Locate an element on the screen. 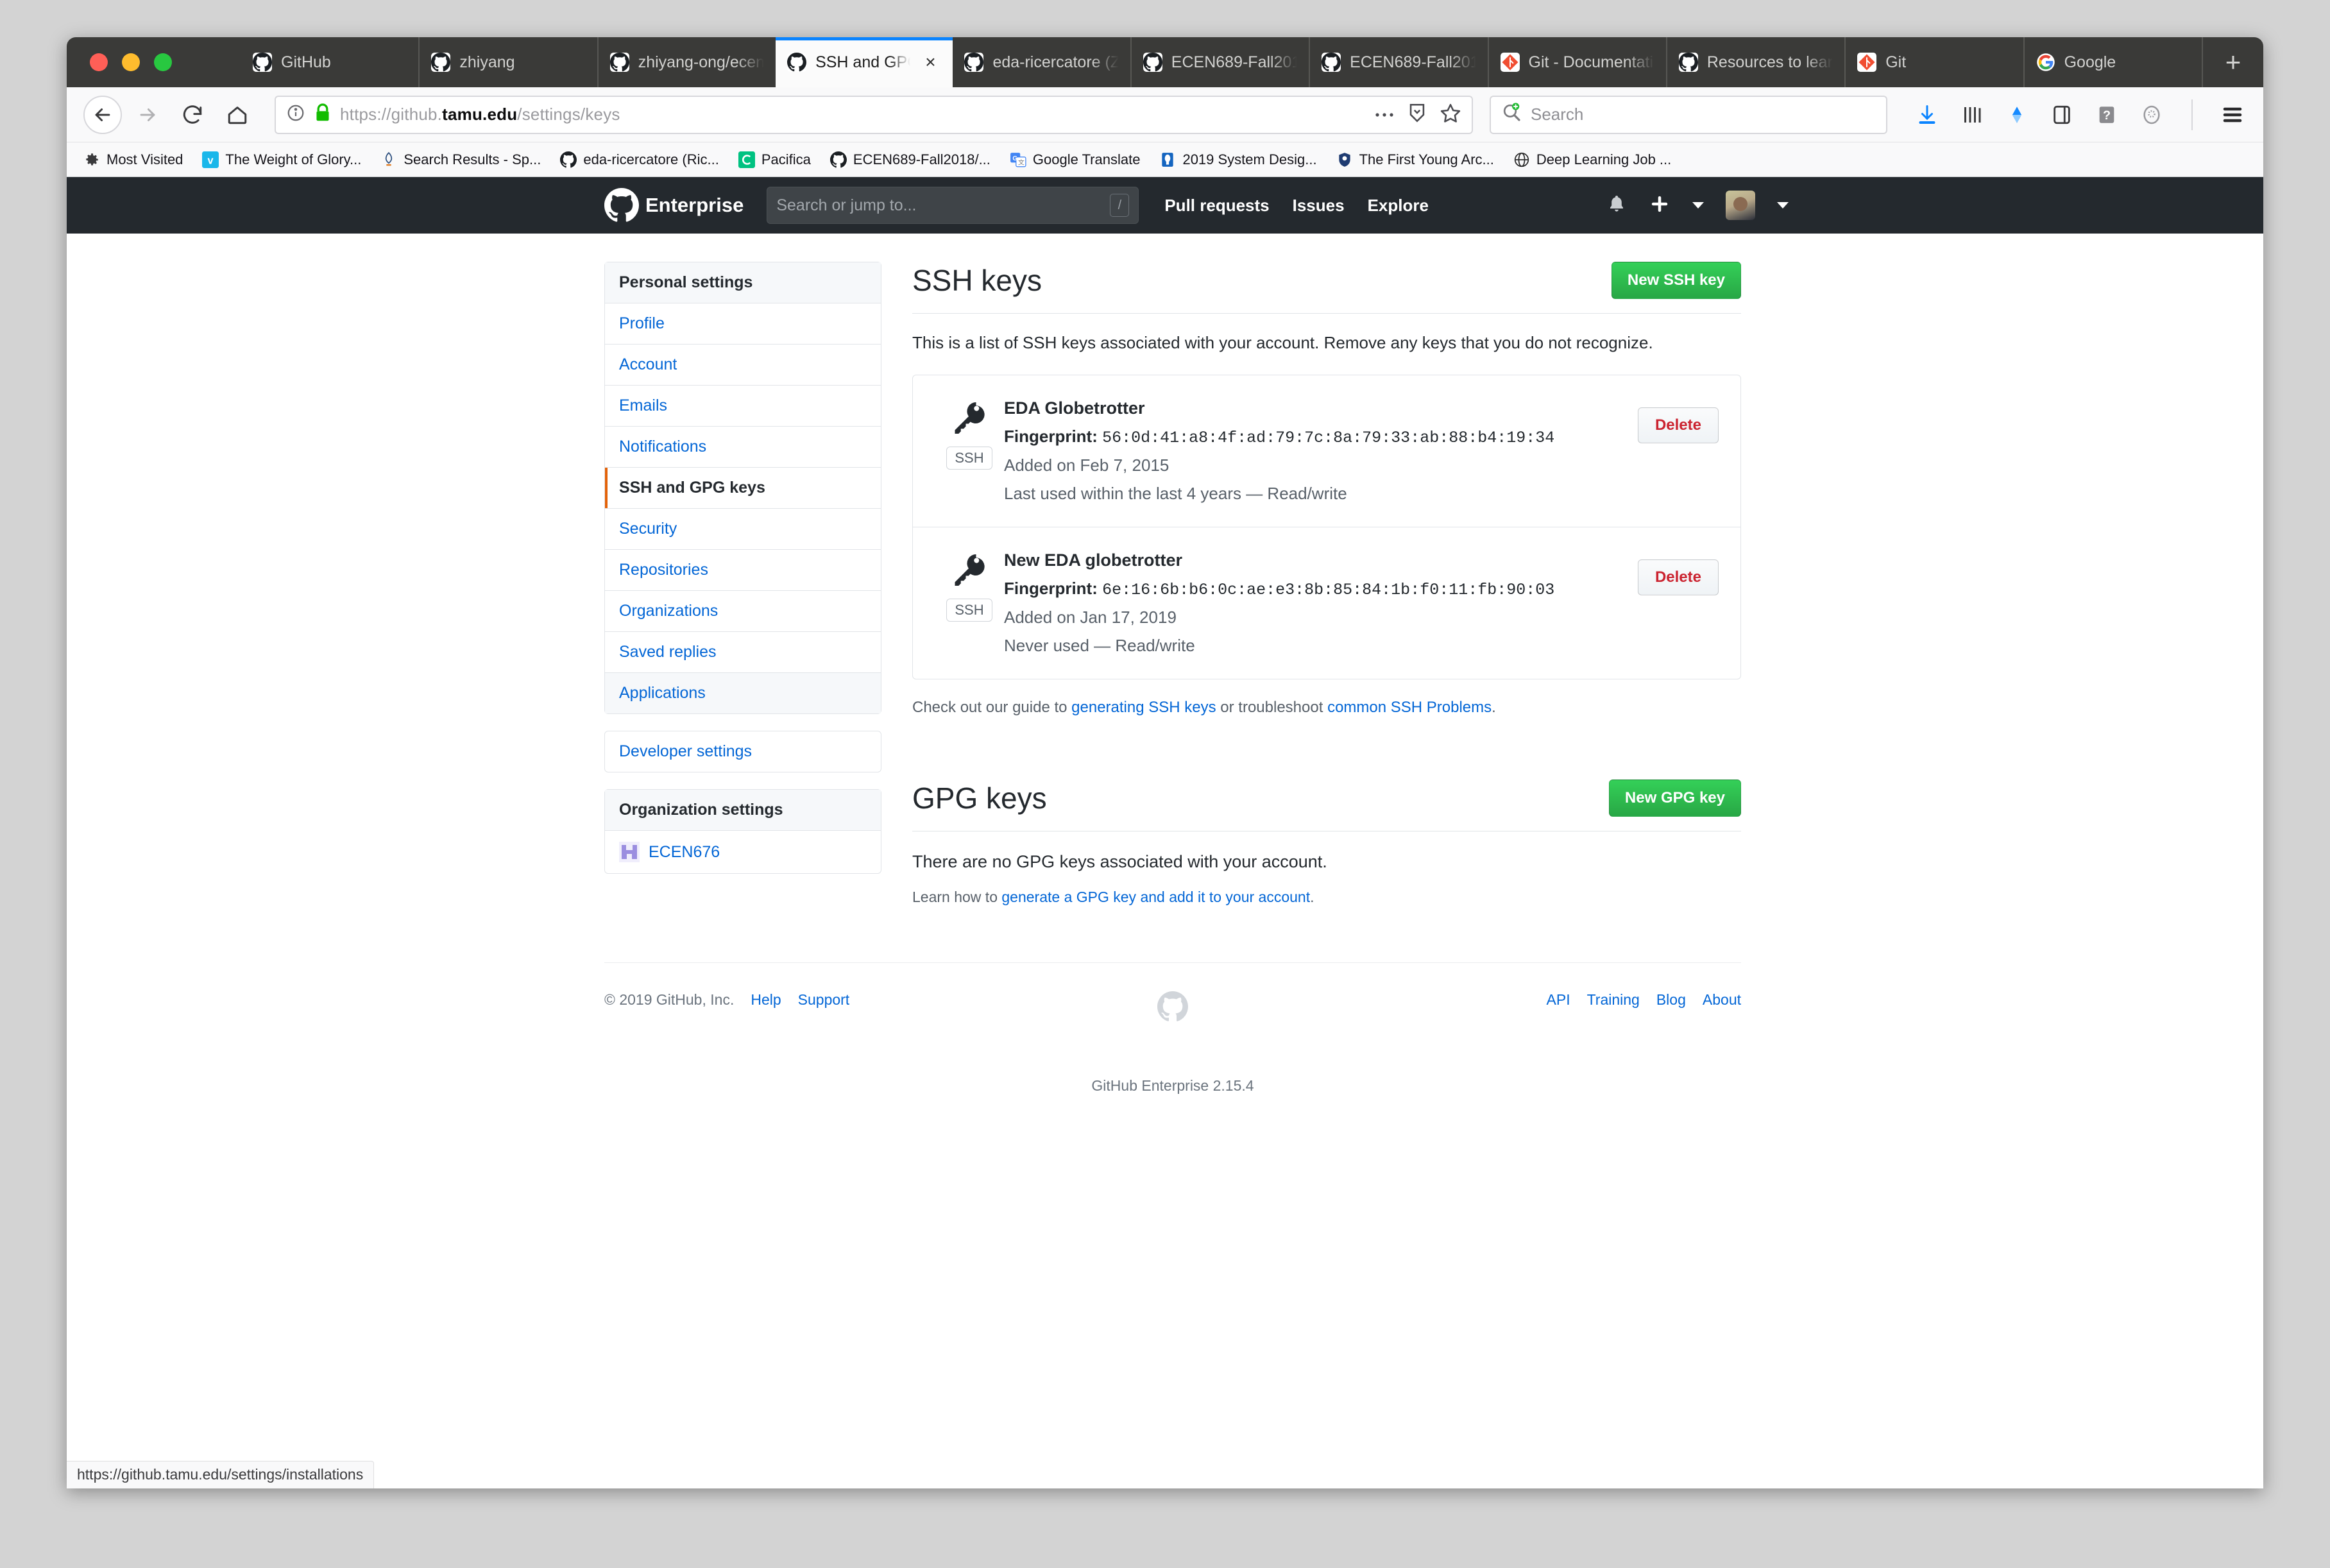 This screenshot has width=2330, height=1568. browser-tab: eda-ricercatore (Z is located at coordinates (1041, 62).